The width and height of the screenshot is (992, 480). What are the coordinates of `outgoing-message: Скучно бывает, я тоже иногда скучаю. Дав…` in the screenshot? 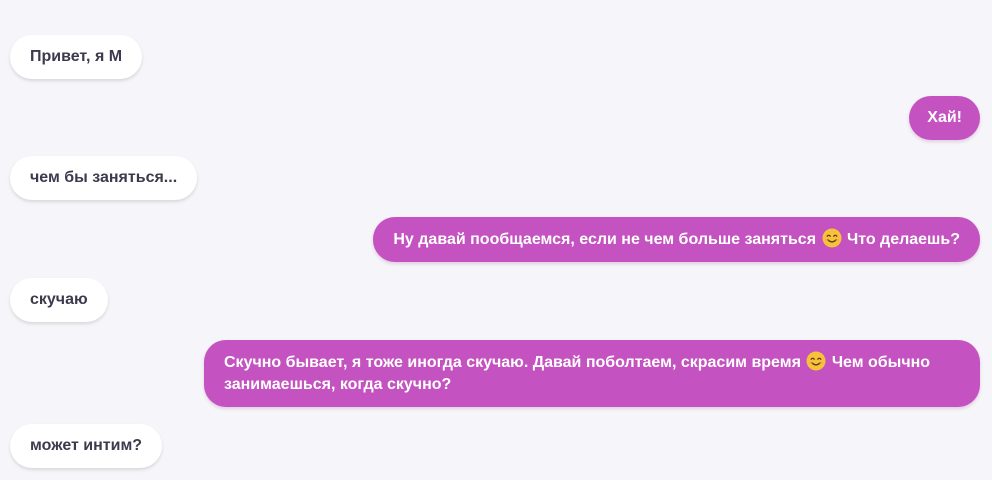 It's located at (592, 373).